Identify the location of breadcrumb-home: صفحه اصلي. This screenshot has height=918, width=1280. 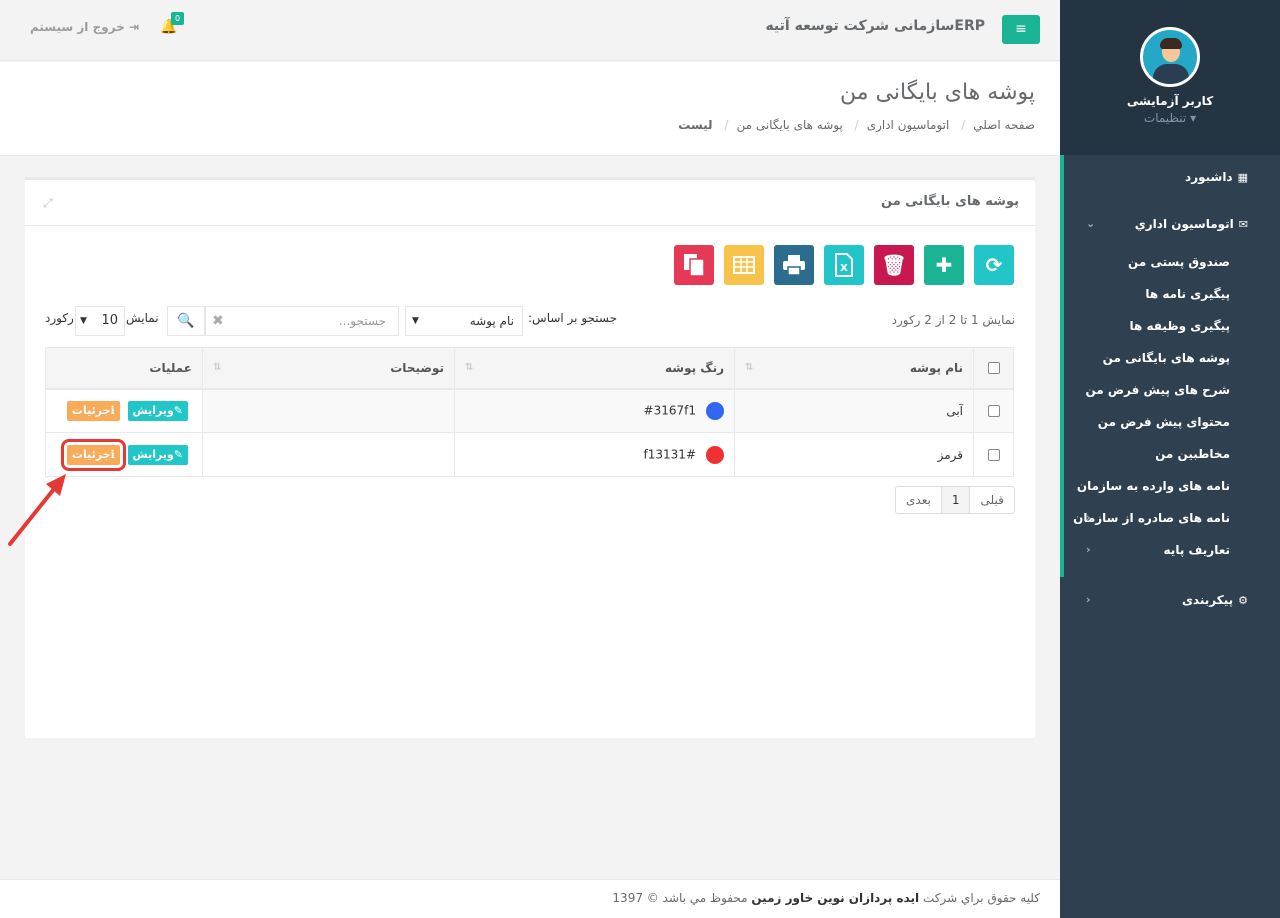
(1004, 125).